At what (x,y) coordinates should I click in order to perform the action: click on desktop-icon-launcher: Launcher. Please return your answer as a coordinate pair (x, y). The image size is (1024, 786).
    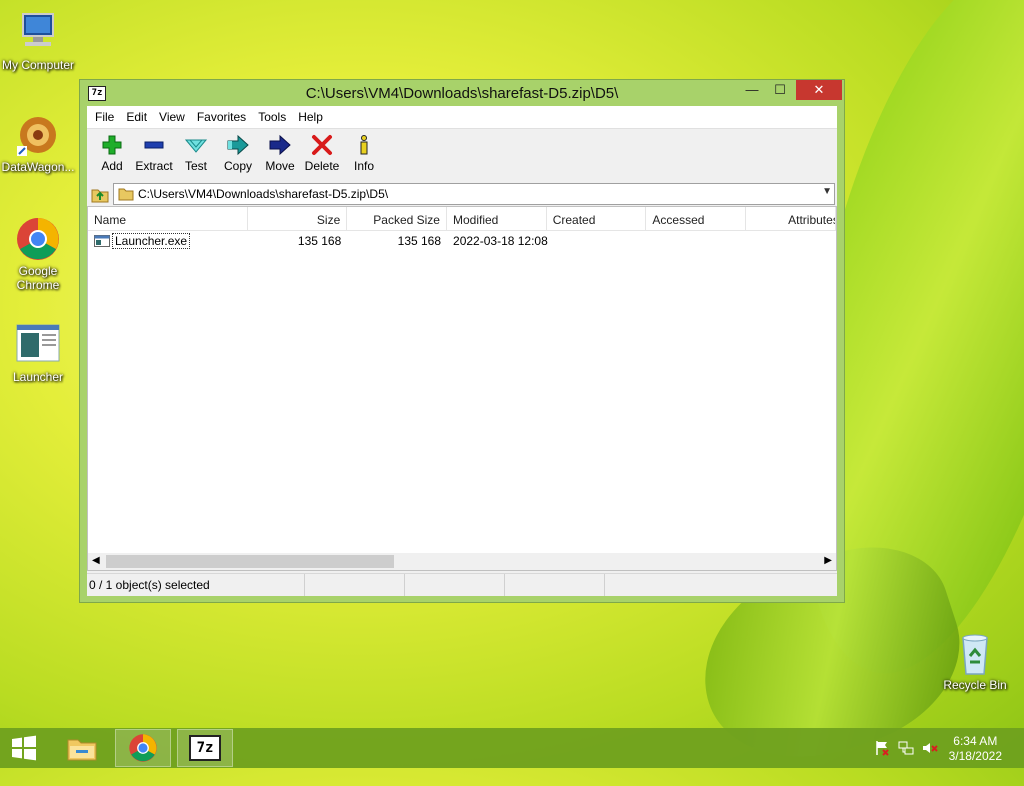
    Looking at the image, I should click on (38, 353).